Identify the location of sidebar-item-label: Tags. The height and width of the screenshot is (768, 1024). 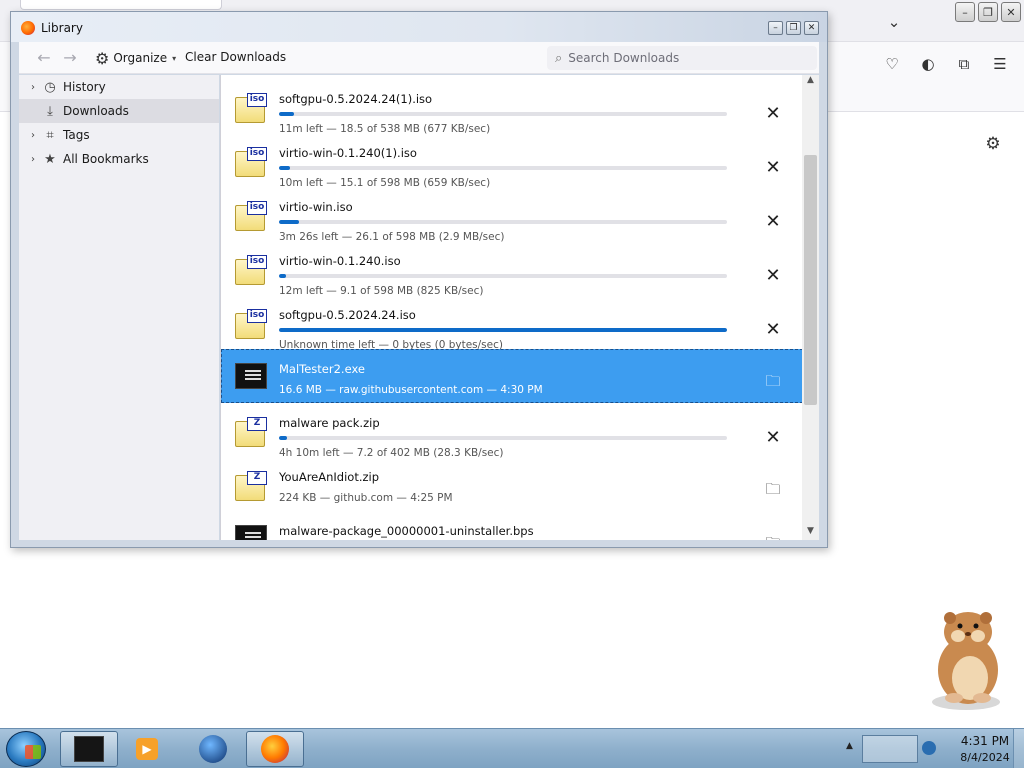
(76, 135).